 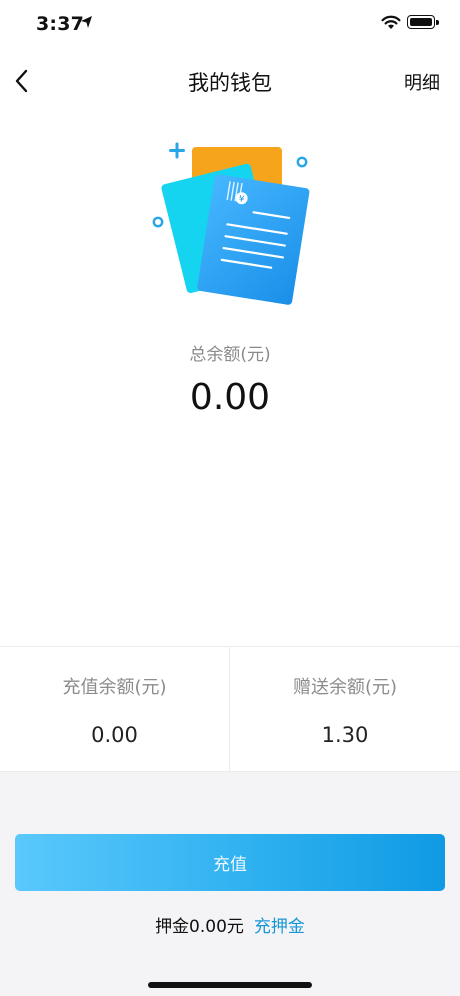 What do you see at coordinates (345, 687) in the screenshot?
I see `bonus-balance-label: 赠送余额(元)` at bounding box center [345, 687].